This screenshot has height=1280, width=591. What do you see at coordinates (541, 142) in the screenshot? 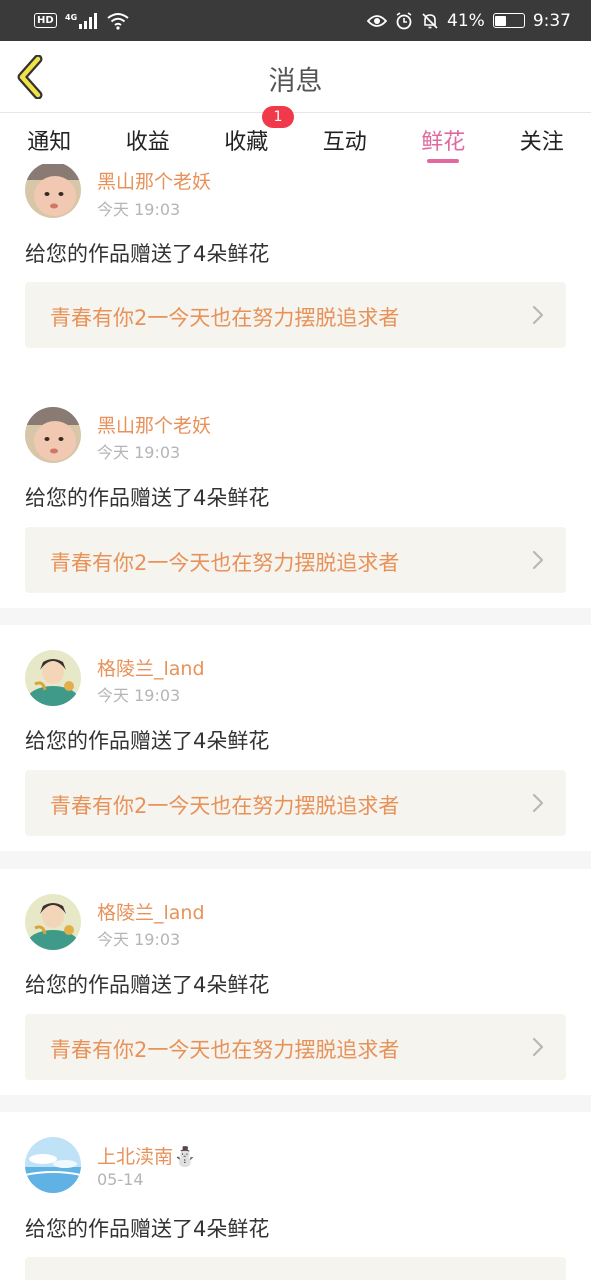
I see `tab-label: 关注` at bounding box center [541, 142].